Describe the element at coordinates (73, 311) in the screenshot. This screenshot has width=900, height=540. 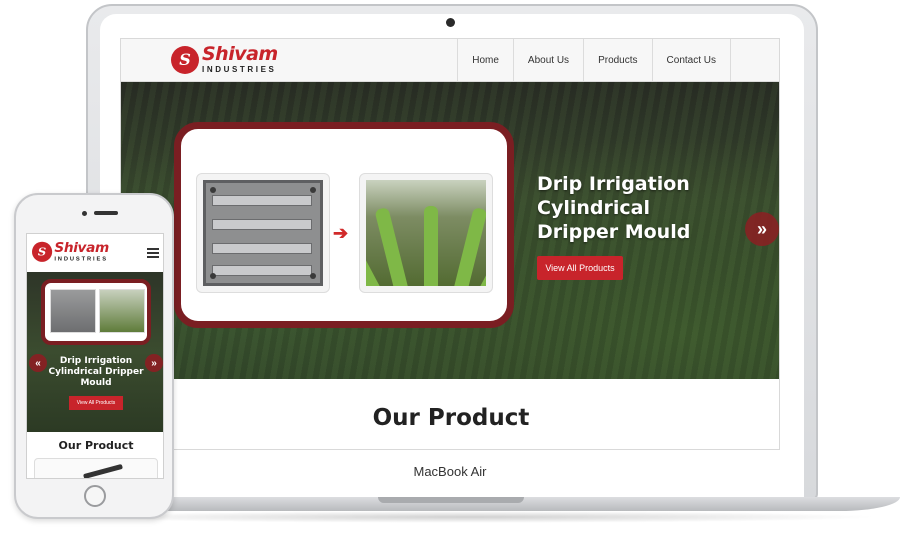
I see `mobile-mould-image` at that location.